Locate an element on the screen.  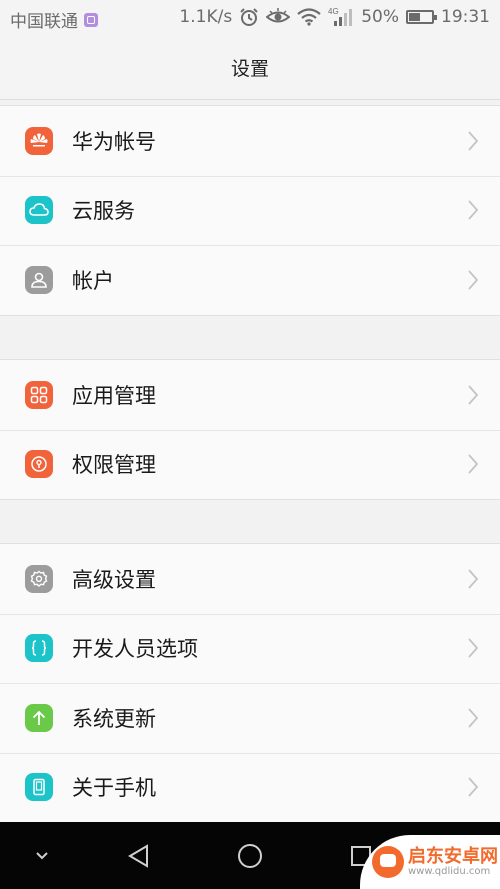
settings-item-label: 高级设置 is located at coordinates (114, 579).